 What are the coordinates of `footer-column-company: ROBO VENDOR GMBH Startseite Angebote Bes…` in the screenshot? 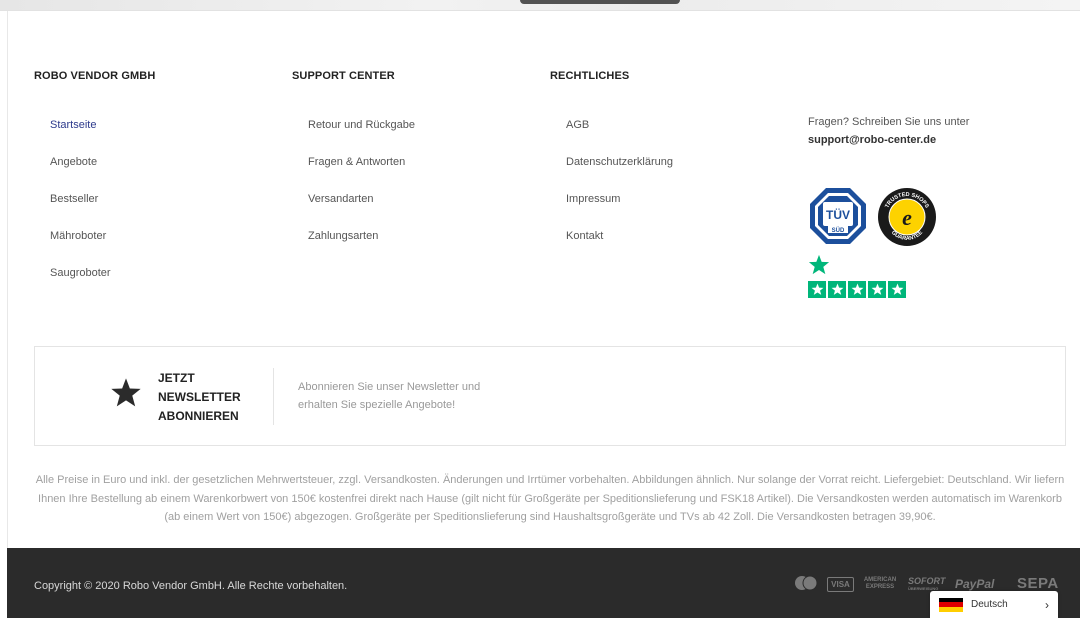 It's located at (94, 186).